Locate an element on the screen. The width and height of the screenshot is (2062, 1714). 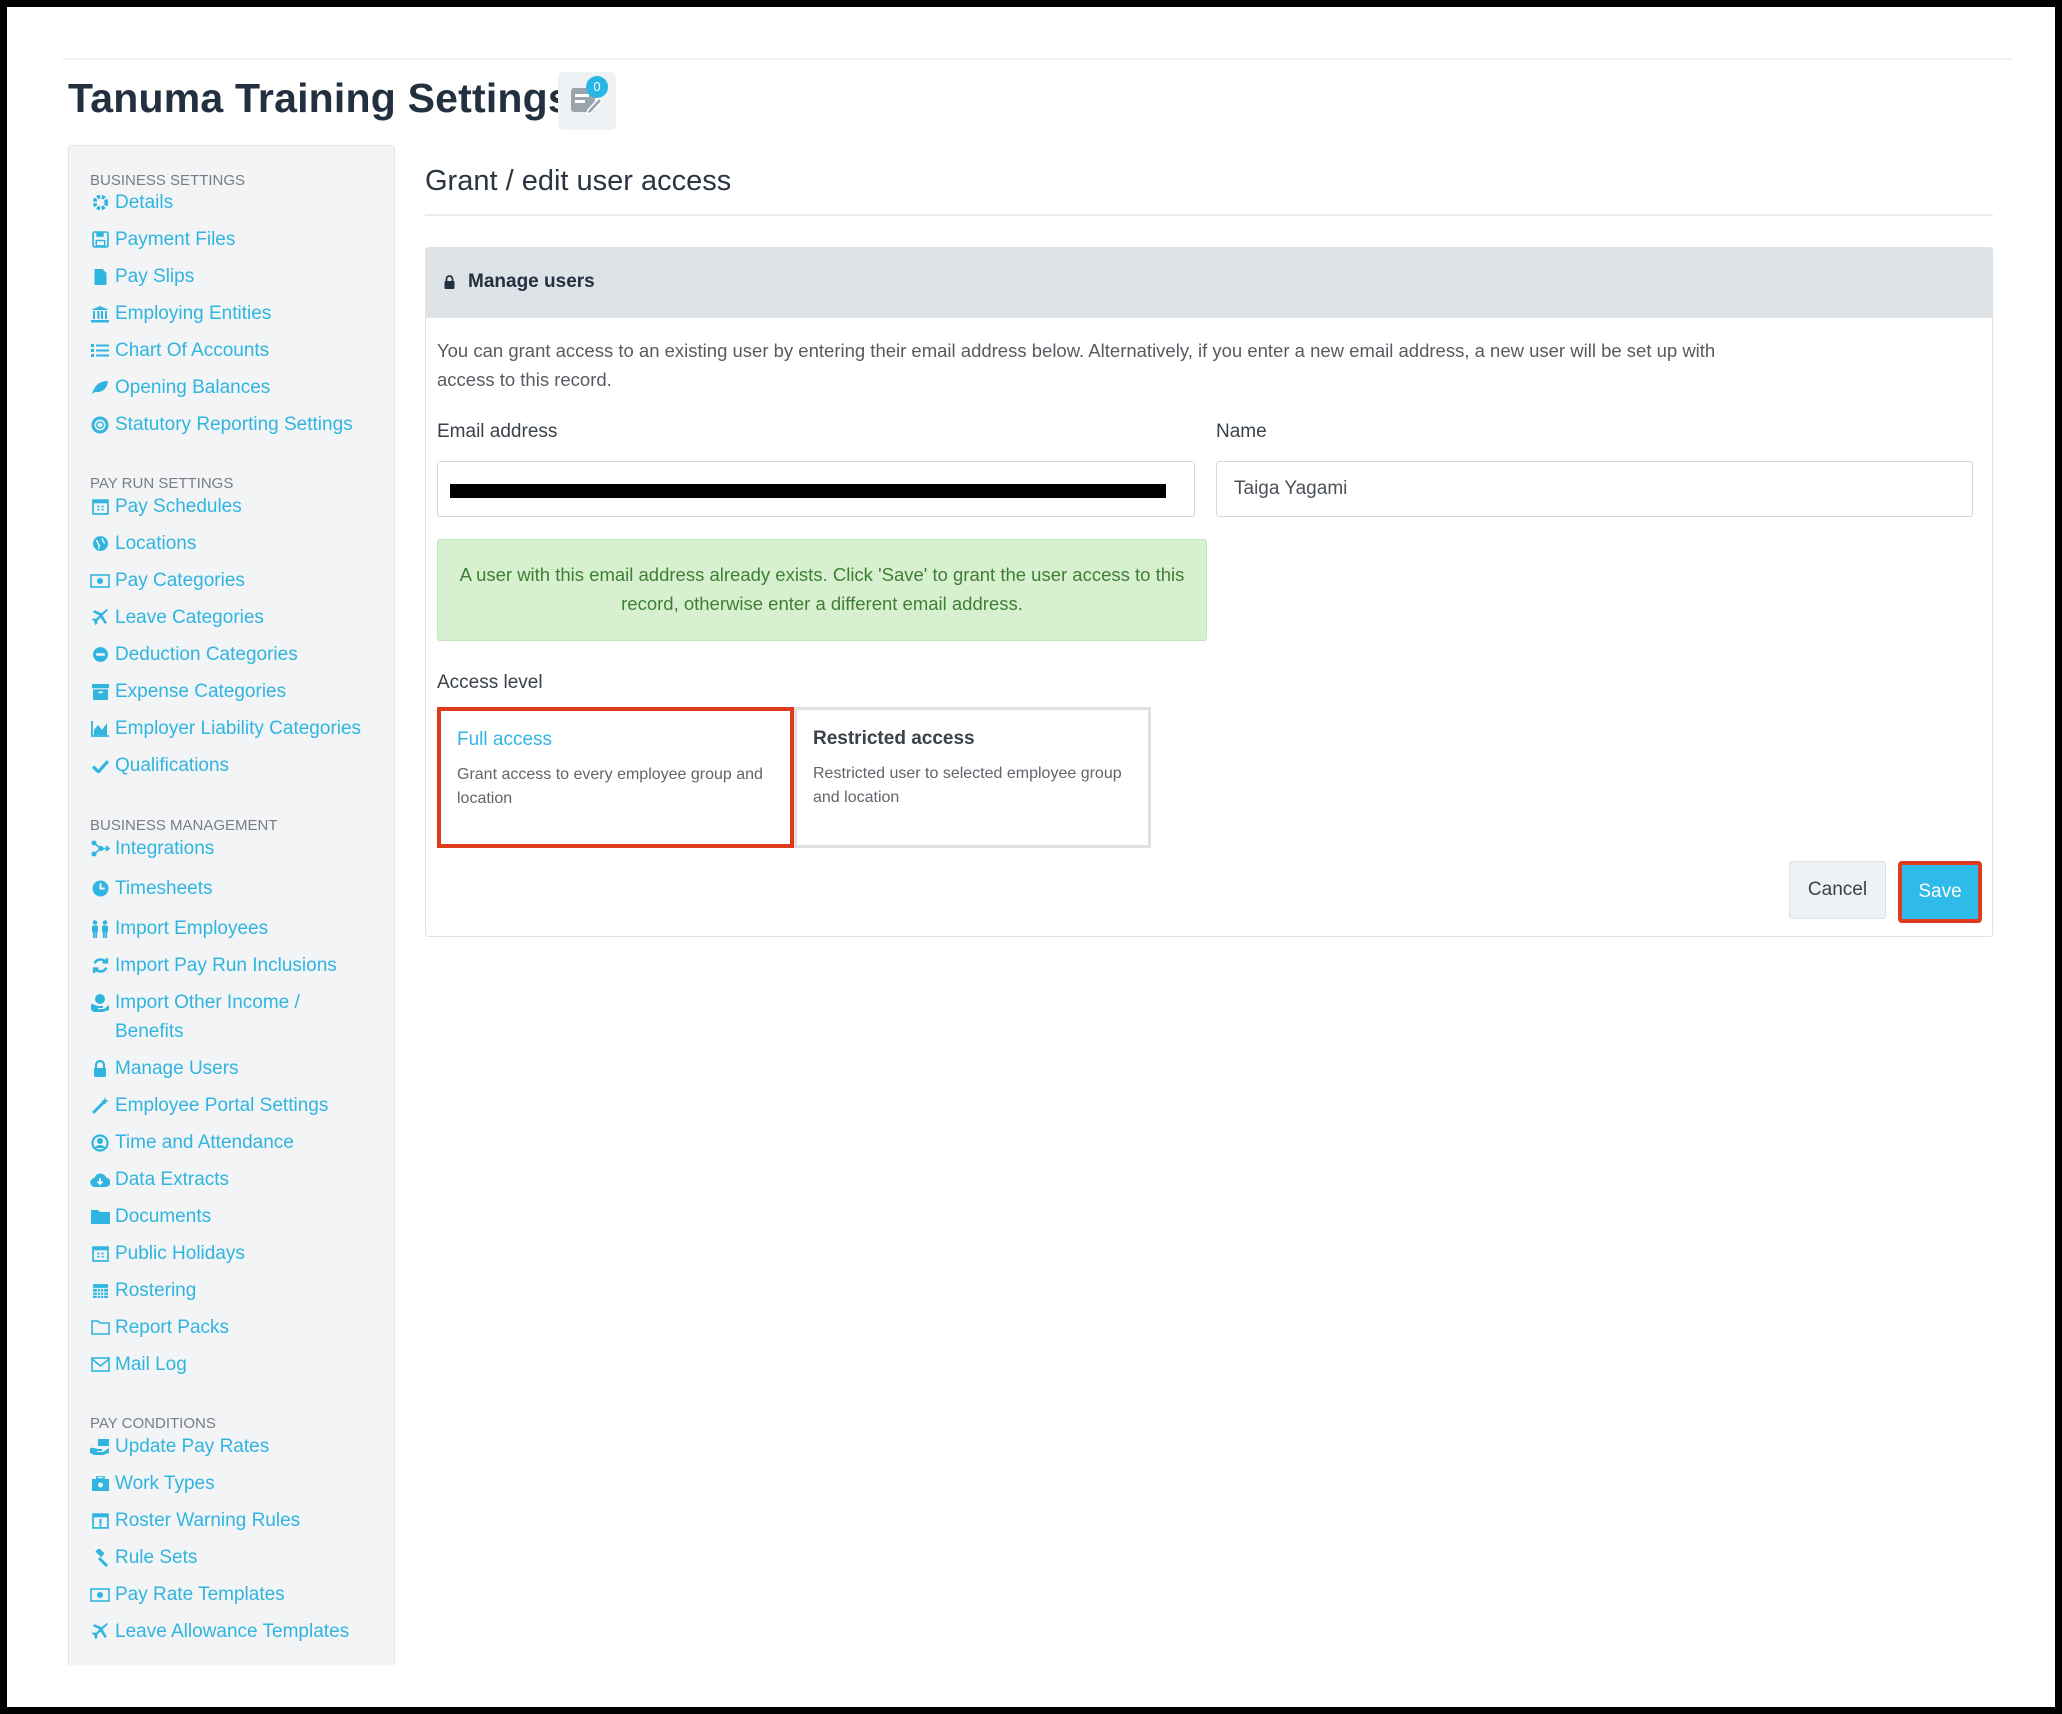
sidebar-item-mail-log: Mail Log is located at coordinates (240, 1364).